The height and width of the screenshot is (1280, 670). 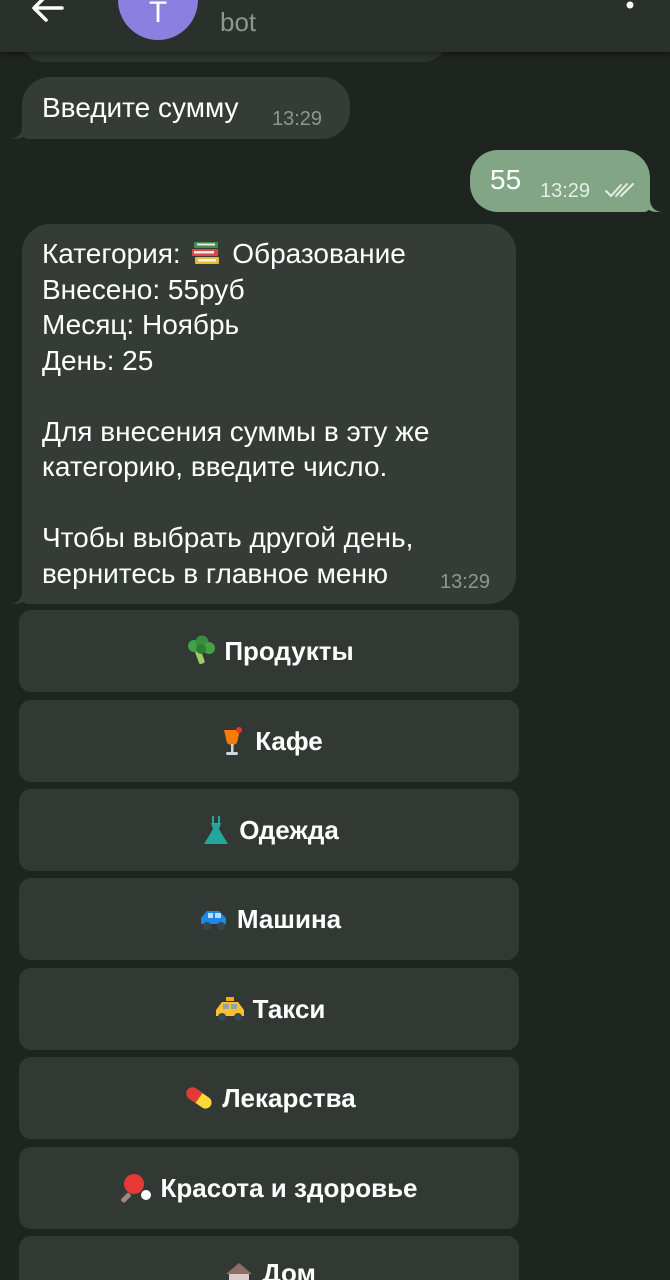 I want to click on message-incoming: Введите сумму 13:29, so click(x=176, y=108).